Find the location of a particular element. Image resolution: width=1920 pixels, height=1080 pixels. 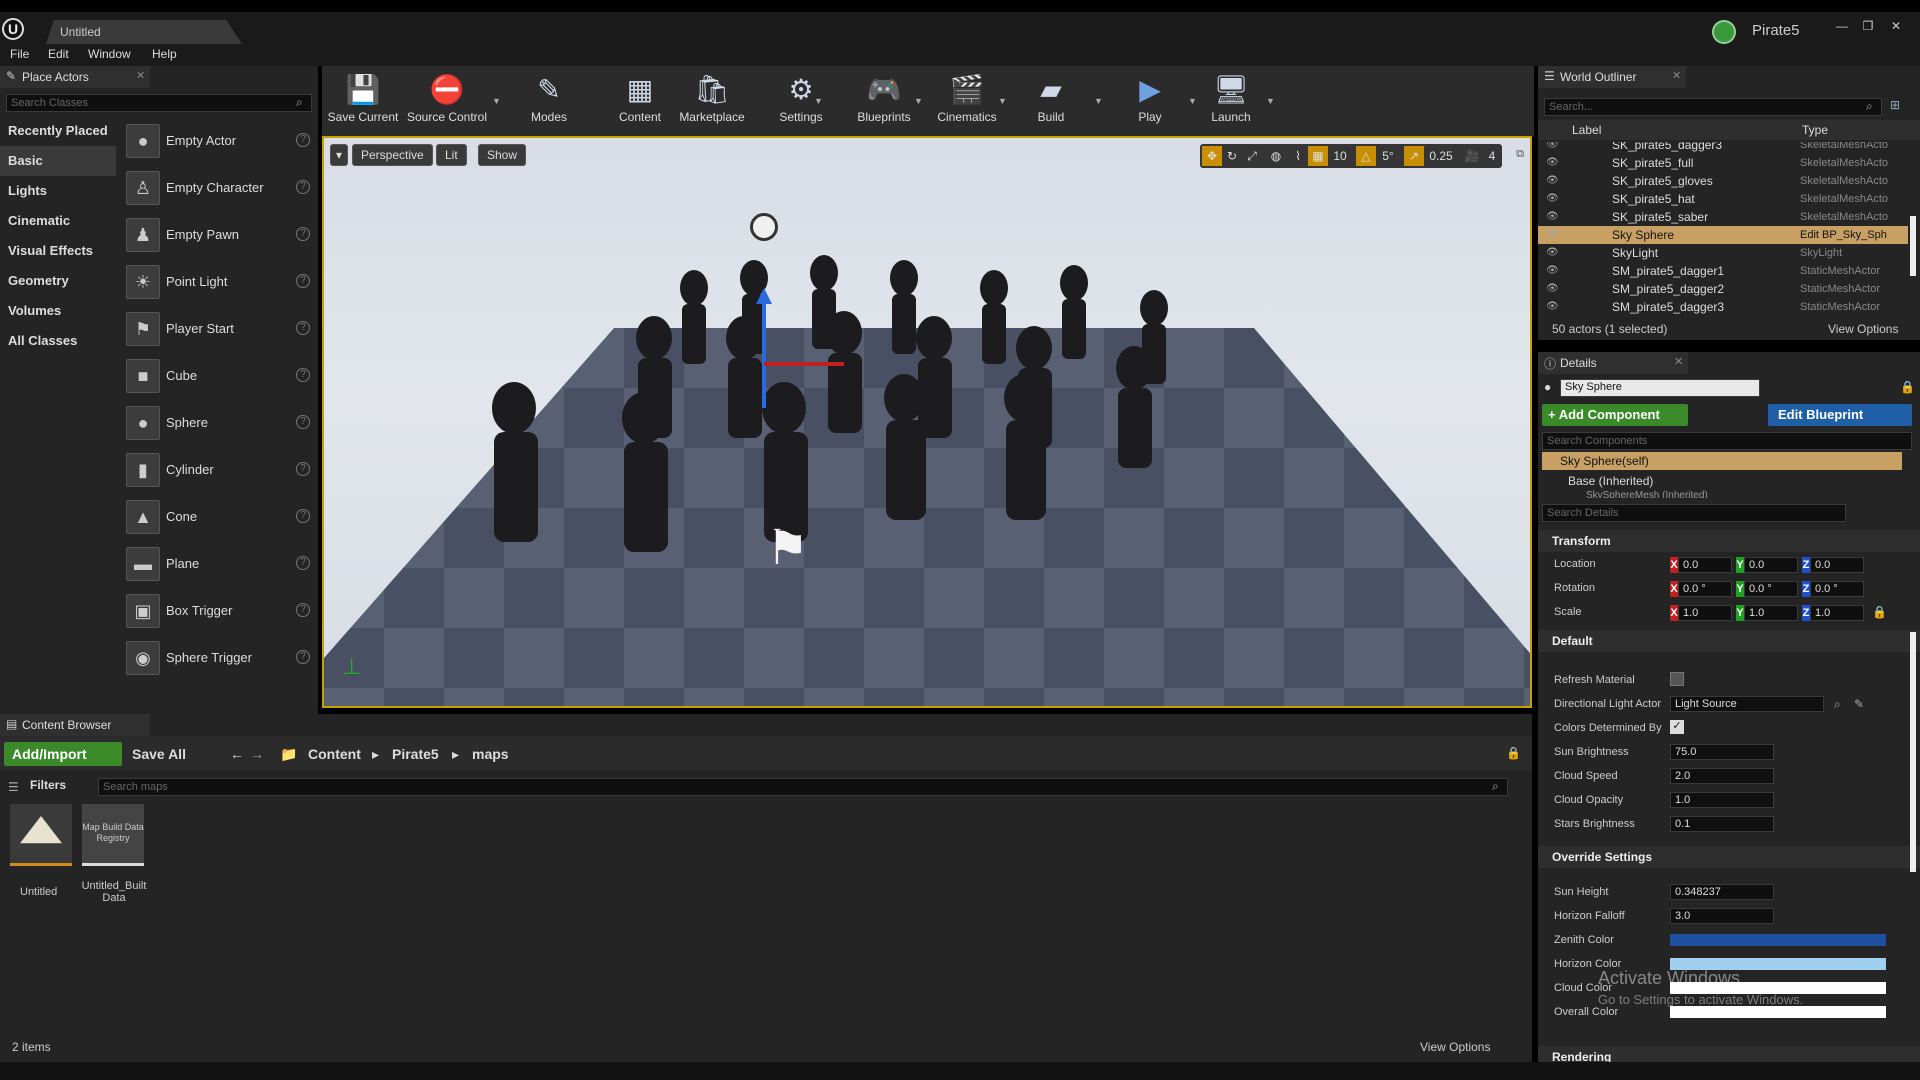

show-button: Show is located at coordinates (502, 155).